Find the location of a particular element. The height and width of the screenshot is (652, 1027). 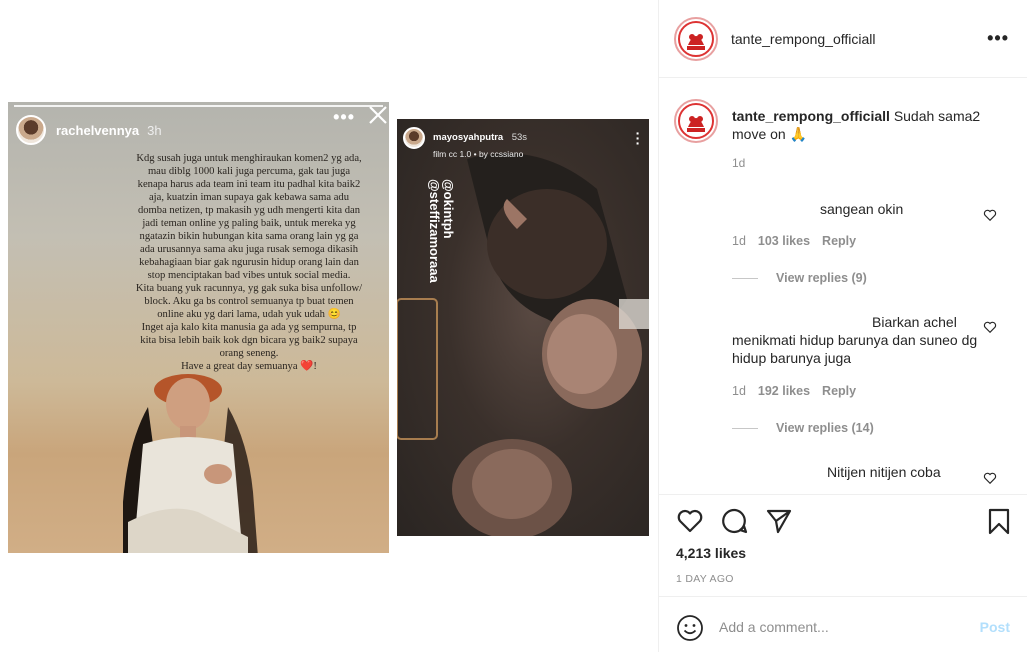

heart-icon is located at coordinates (690, 521).